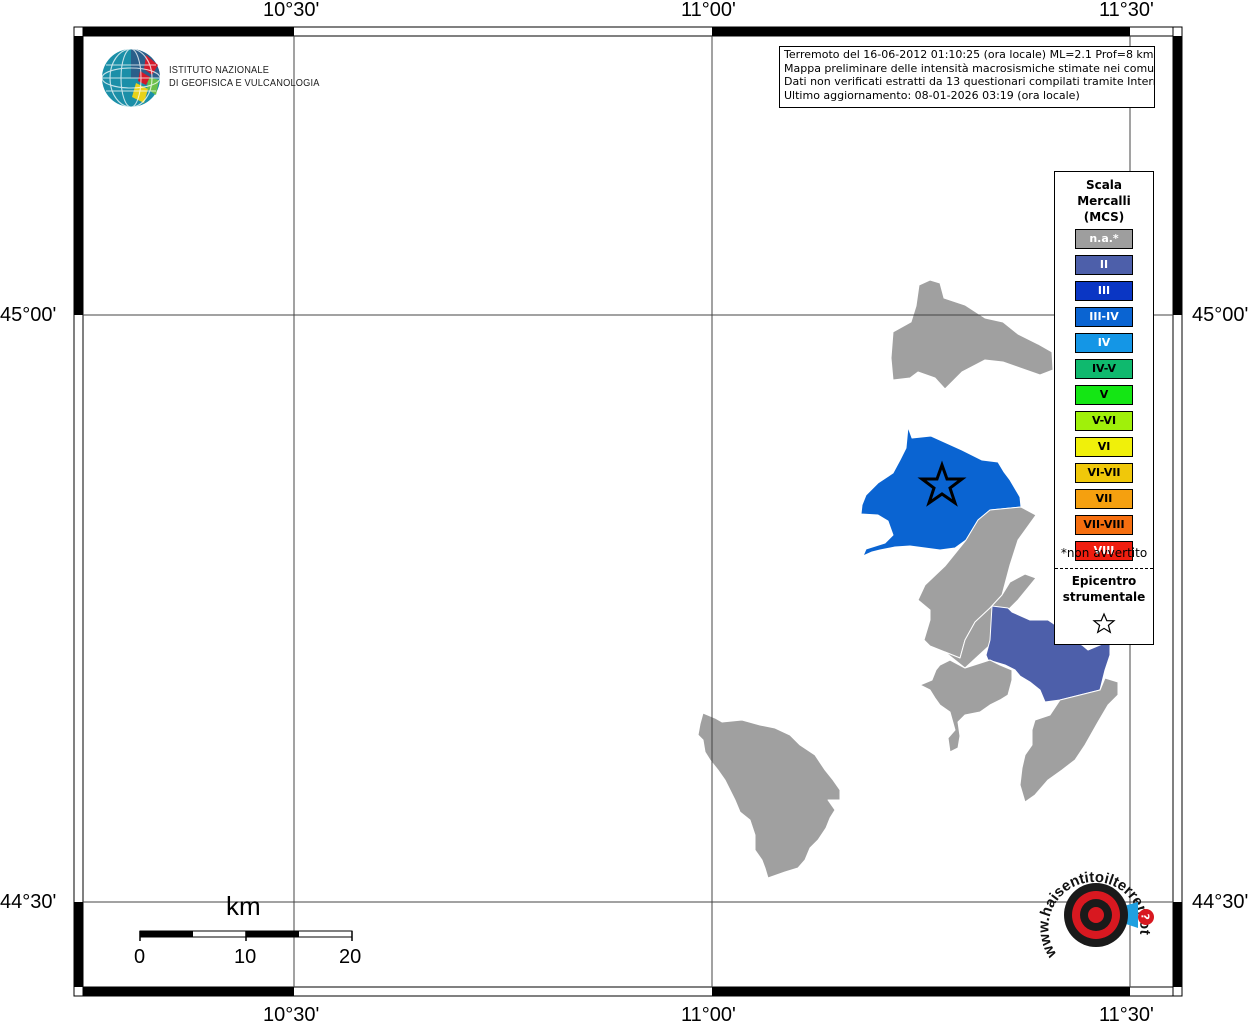  Describe the element at coordinates (244, 83) in the screenshot. I see `ingv-name-line2: DI GEOFISICA E VULCANOLOGIA` at that location.